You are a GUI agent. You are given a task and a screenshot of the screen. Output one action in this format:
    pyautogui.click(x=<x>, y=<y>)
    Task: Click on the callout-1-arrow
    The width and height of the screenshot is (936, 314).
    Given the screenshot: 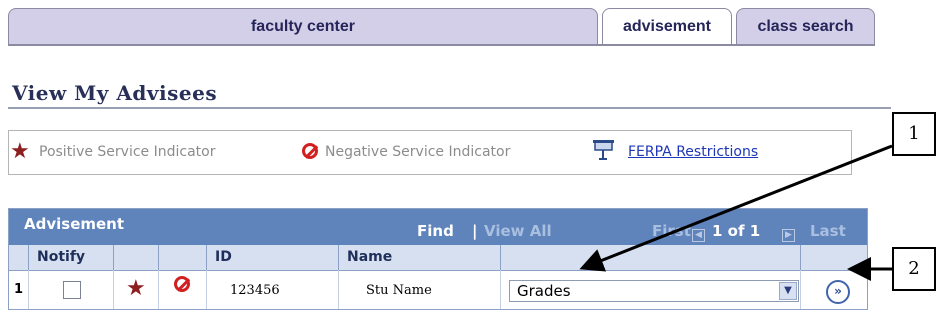 What is the action you would take?
    pyautogui.click(x=736, y=208)
    